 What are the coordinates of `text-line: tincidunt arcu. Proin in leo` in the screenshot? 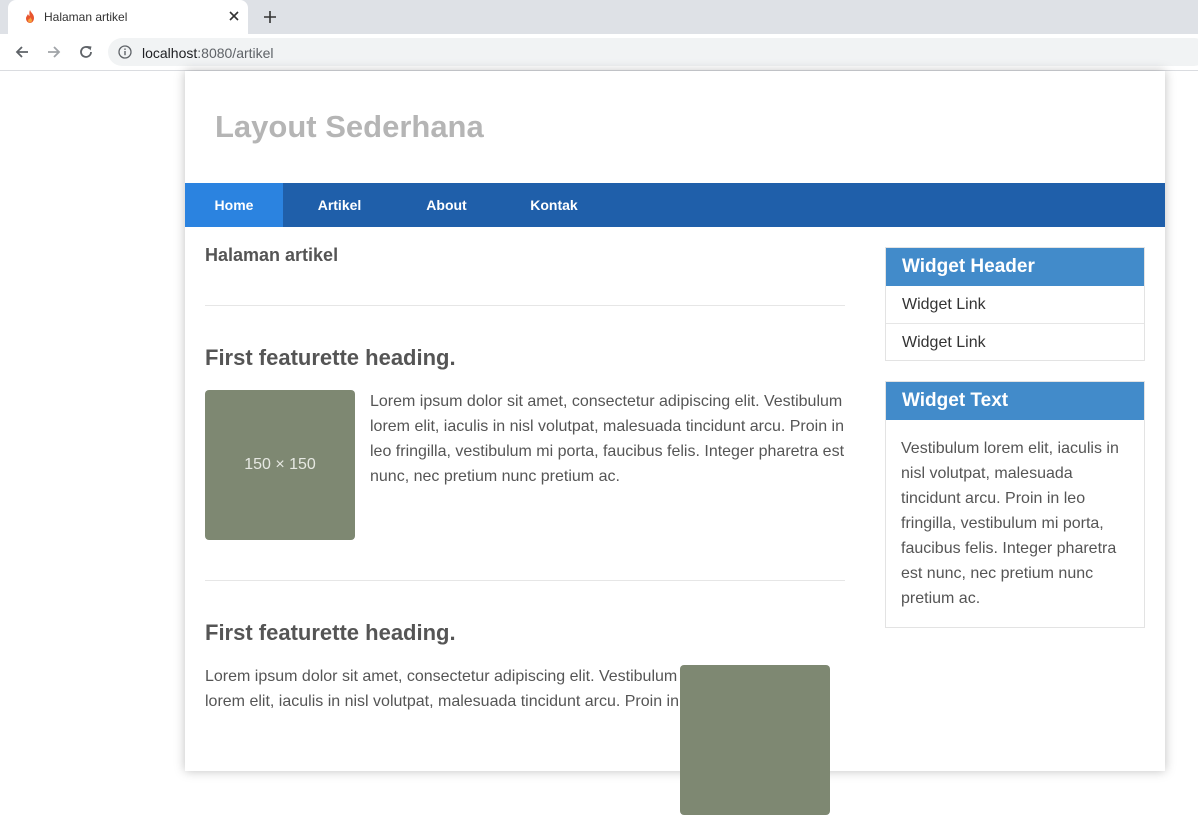 It's located at (993, 498).